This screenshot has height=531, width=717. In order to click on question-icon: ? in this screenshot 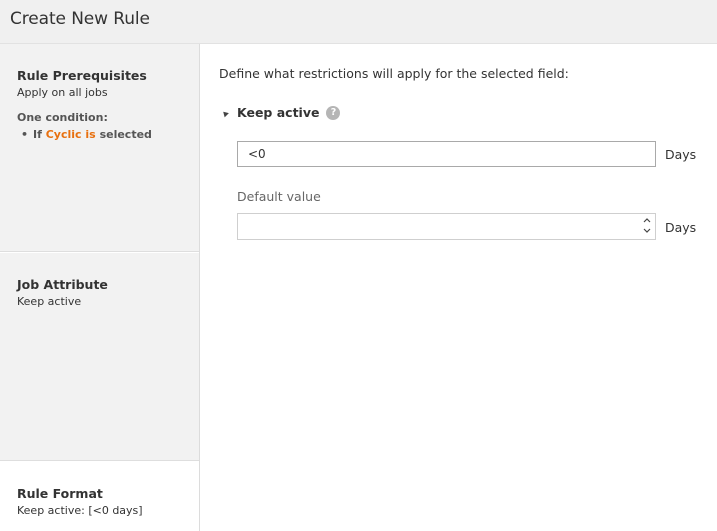, I will do `click(333, 112)`.